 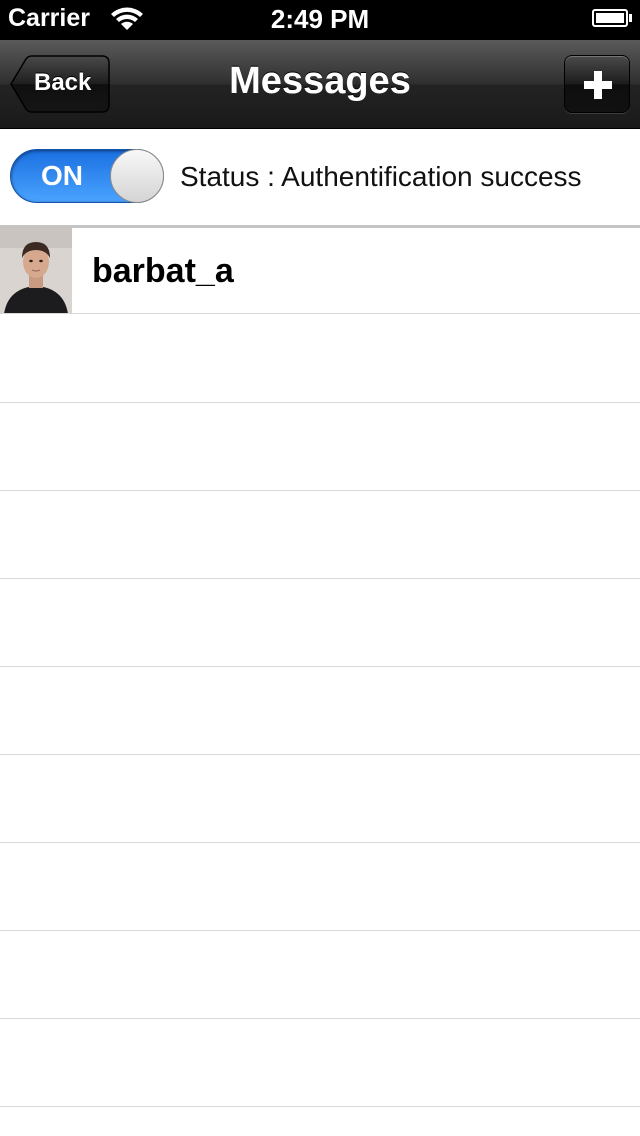 I want to click on toggle-label: ON, so click(x=62, y=175).